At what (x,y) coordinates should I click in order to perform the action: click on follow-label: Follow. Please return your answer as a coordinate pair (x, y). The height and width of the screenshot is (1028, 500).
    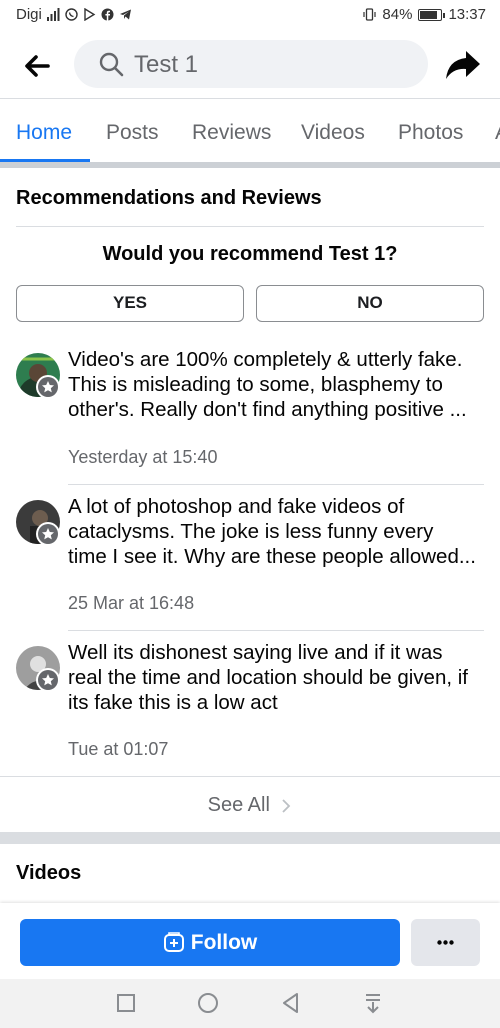
    Looking at the image, I should click on (224, 942).